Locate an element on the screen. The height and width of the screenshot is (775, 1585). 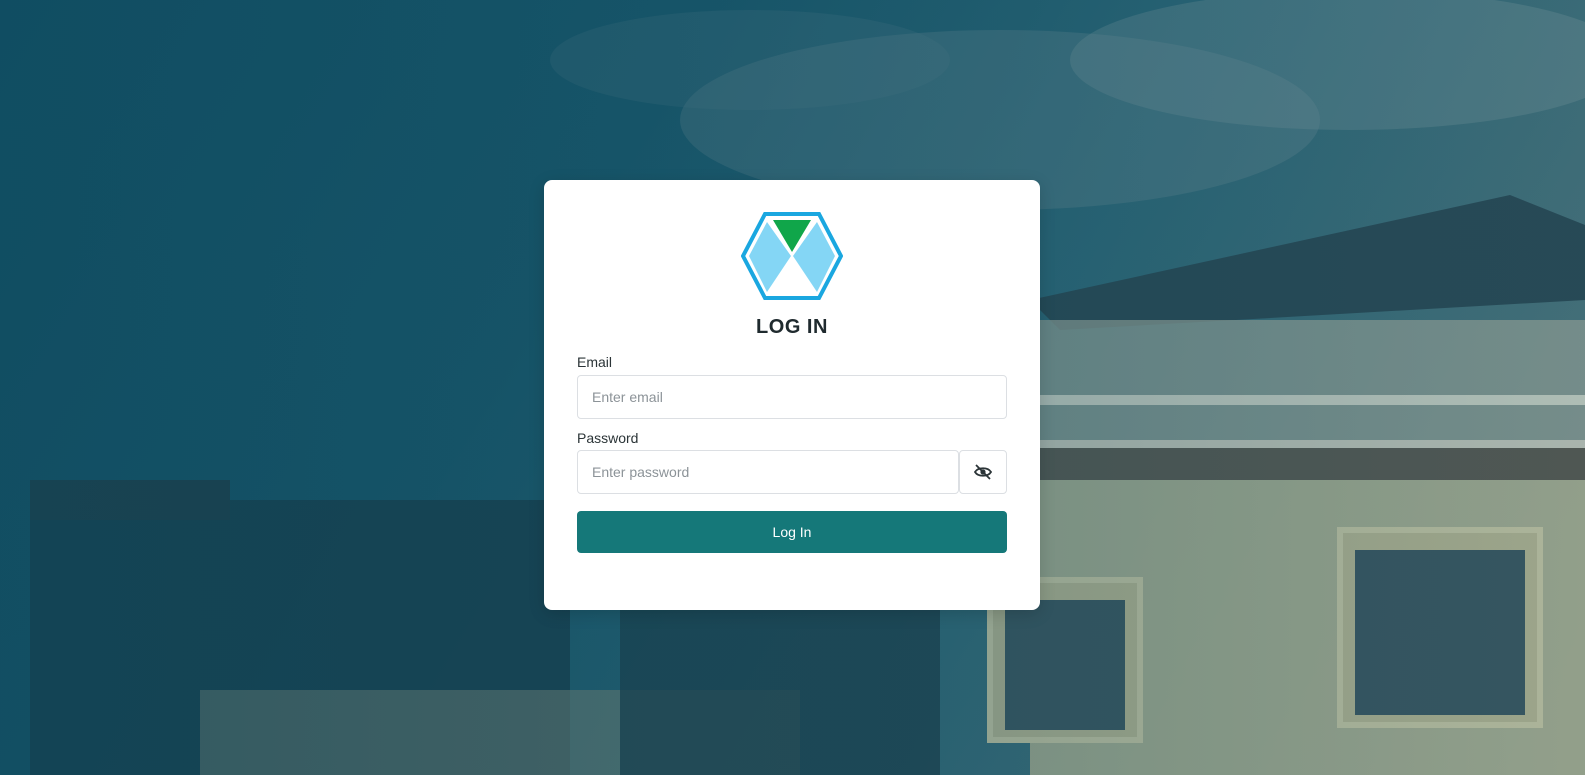
hexagon-logo-icon is located at coordinates (792, 256).